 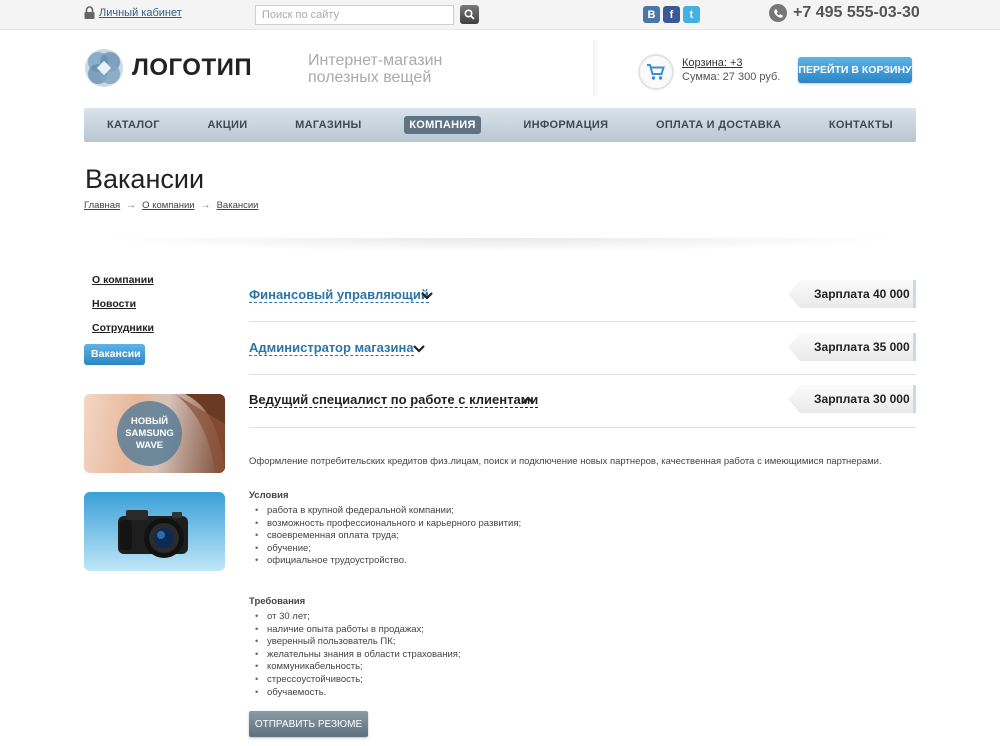 What do you see at coordinates (149, 421) in the screenshot?
I see `banner-text-line1: НОВЫЙ` at bounding box center [149, 421].